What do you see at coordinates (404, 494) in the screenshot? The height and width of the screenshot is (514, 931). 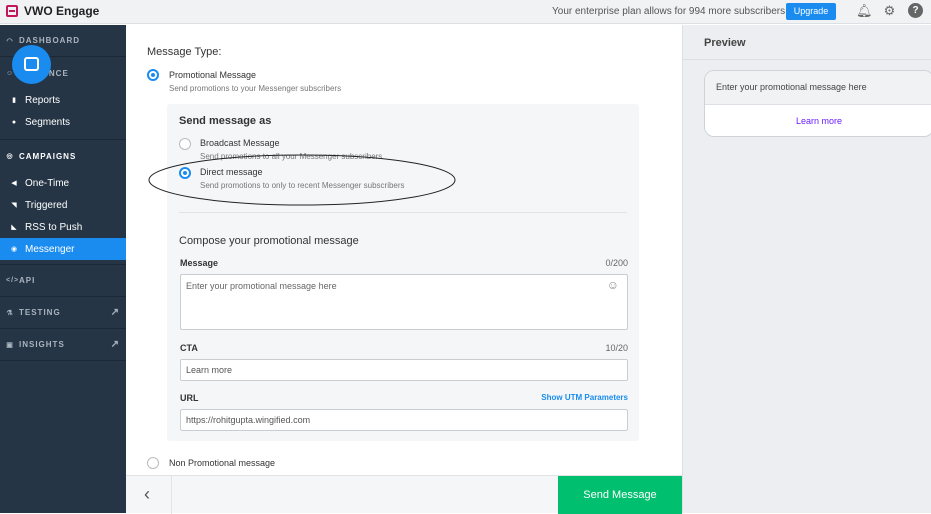 I see `footer-bar: ‹ Send Message` at bounding box center [404, 494].